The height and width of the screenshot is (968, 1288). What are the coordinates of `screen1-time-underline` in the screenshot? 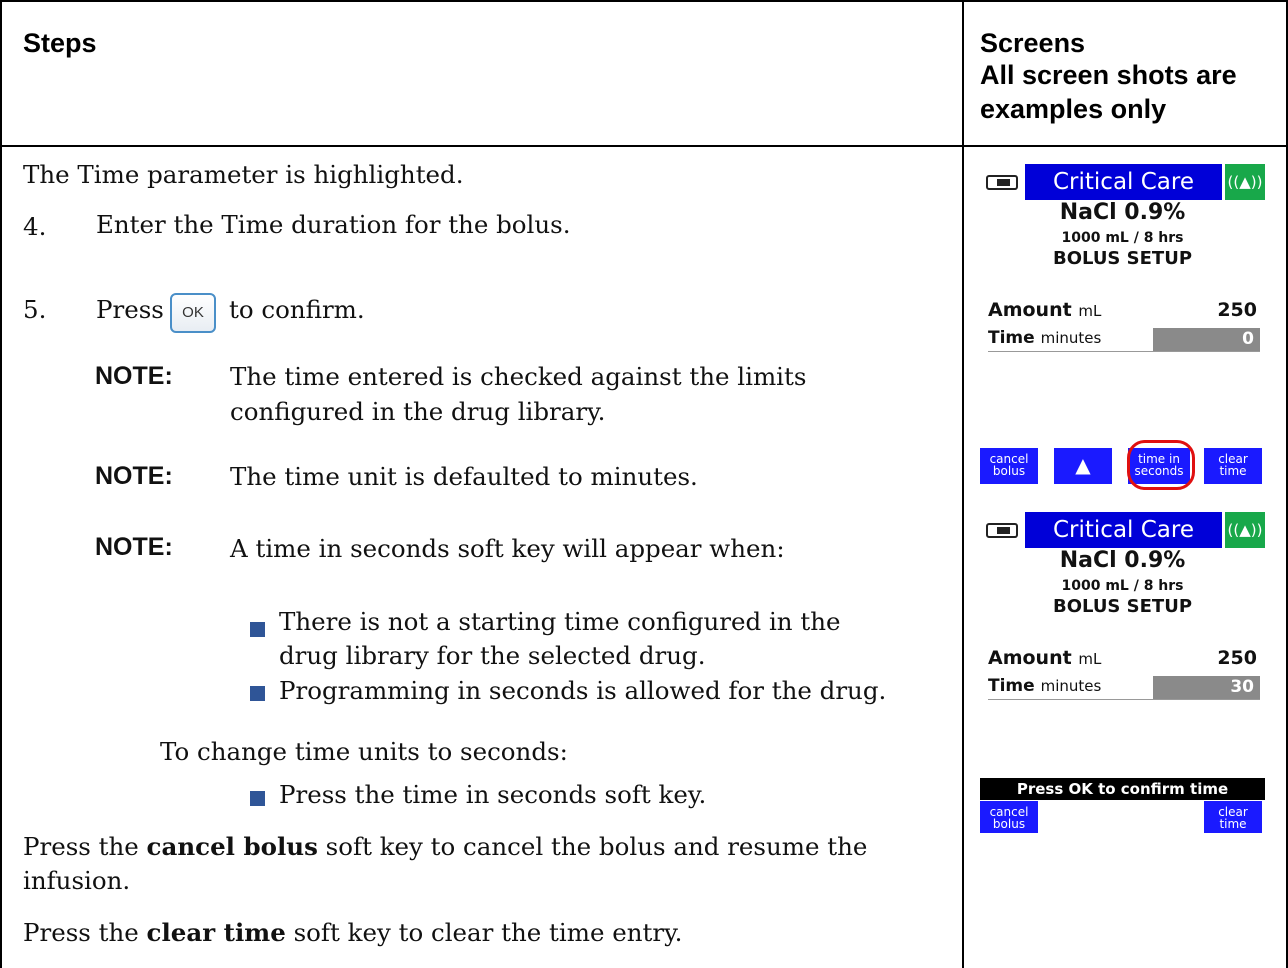 It's located at (1124, 351).